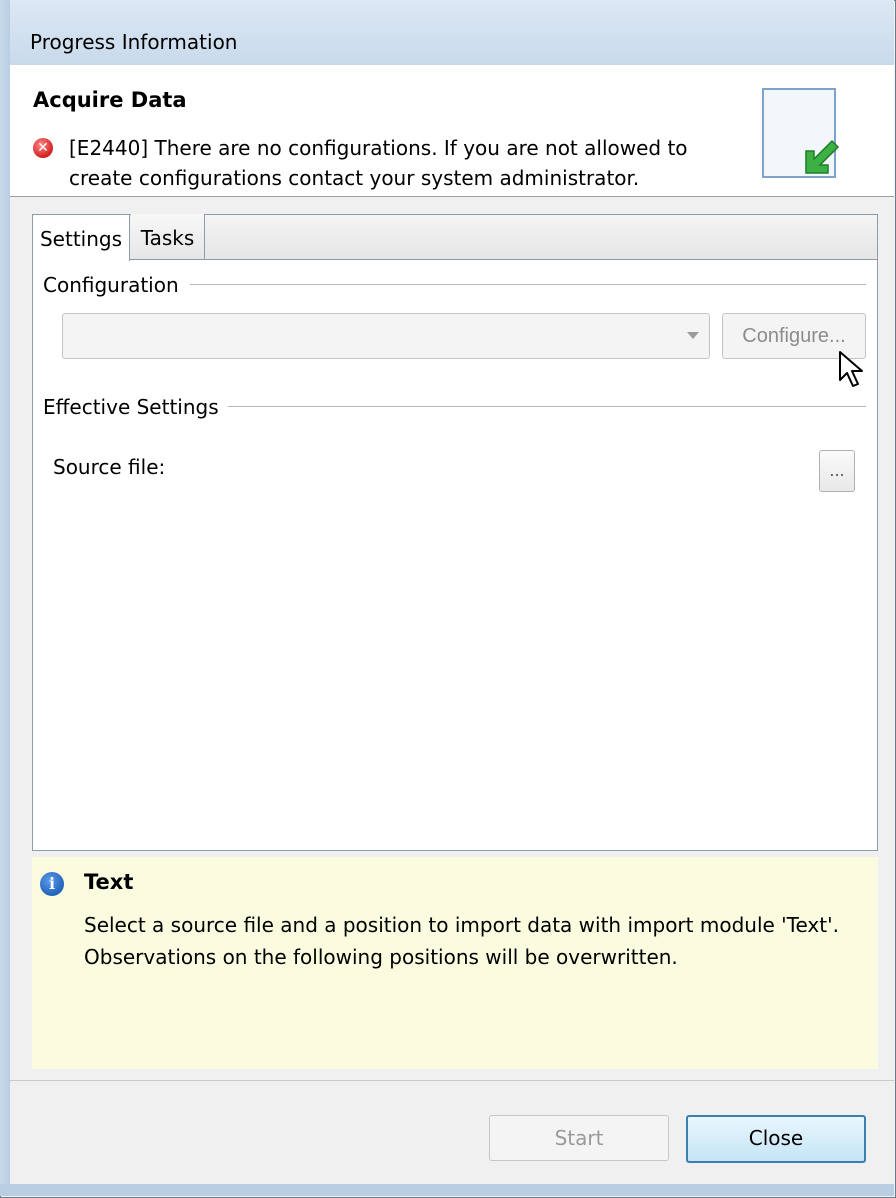  What do you see at coordinates (5, 598) in the screenshot?
I see `window-frame-left` at bounding box center [5, 598].